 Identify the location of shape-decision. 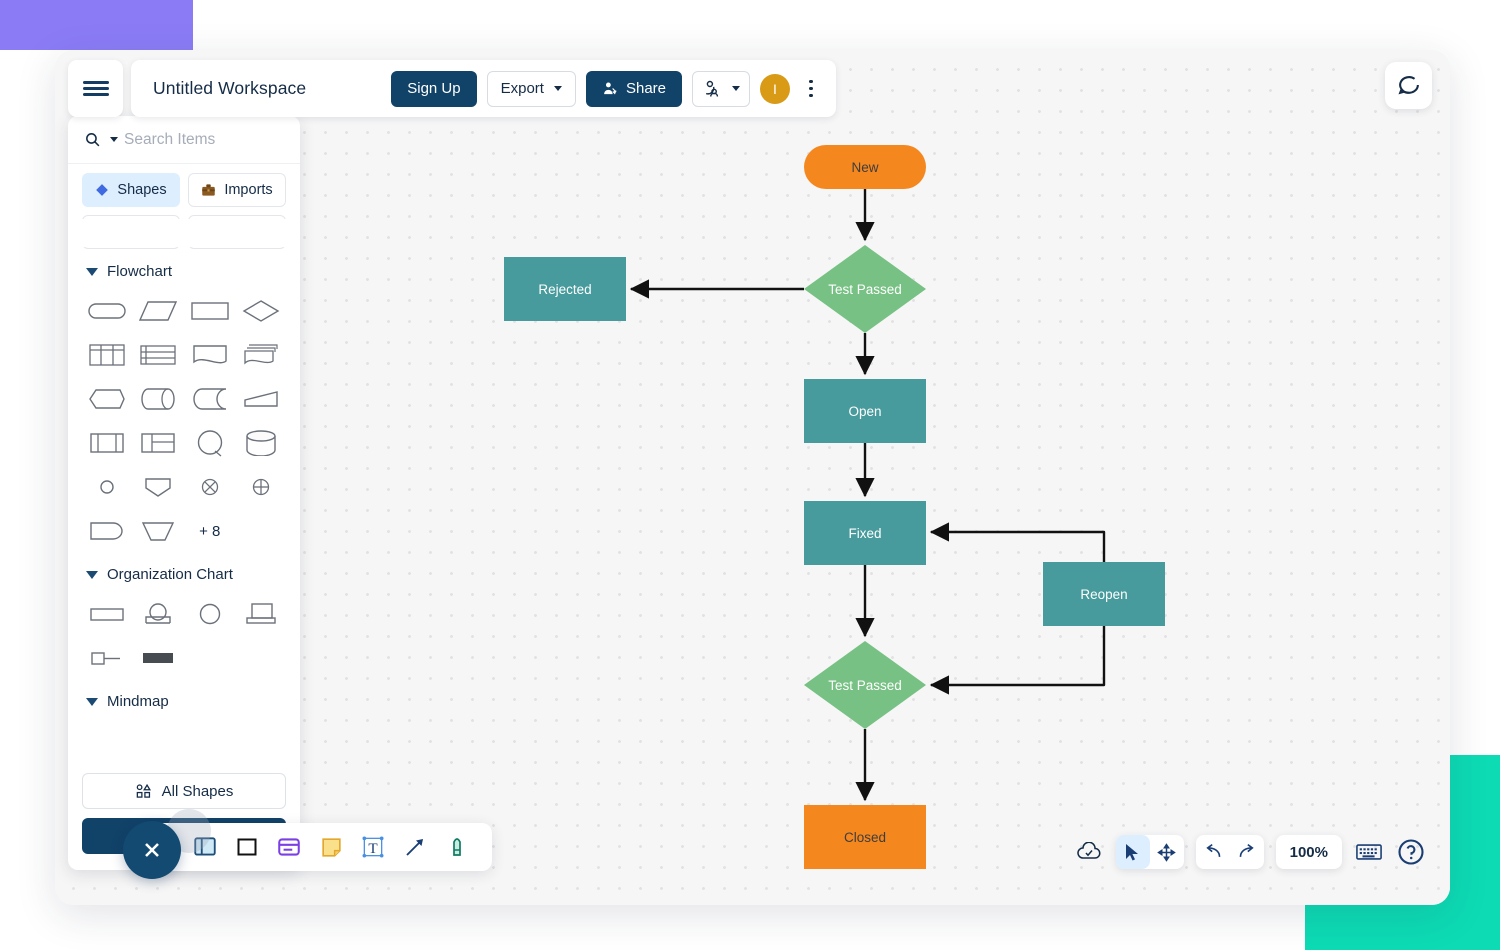
(262, 311).